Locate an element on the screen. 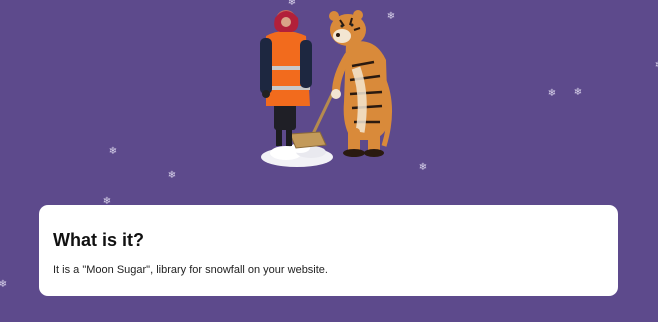  tiger-figure is located at coordinates (361, 83).